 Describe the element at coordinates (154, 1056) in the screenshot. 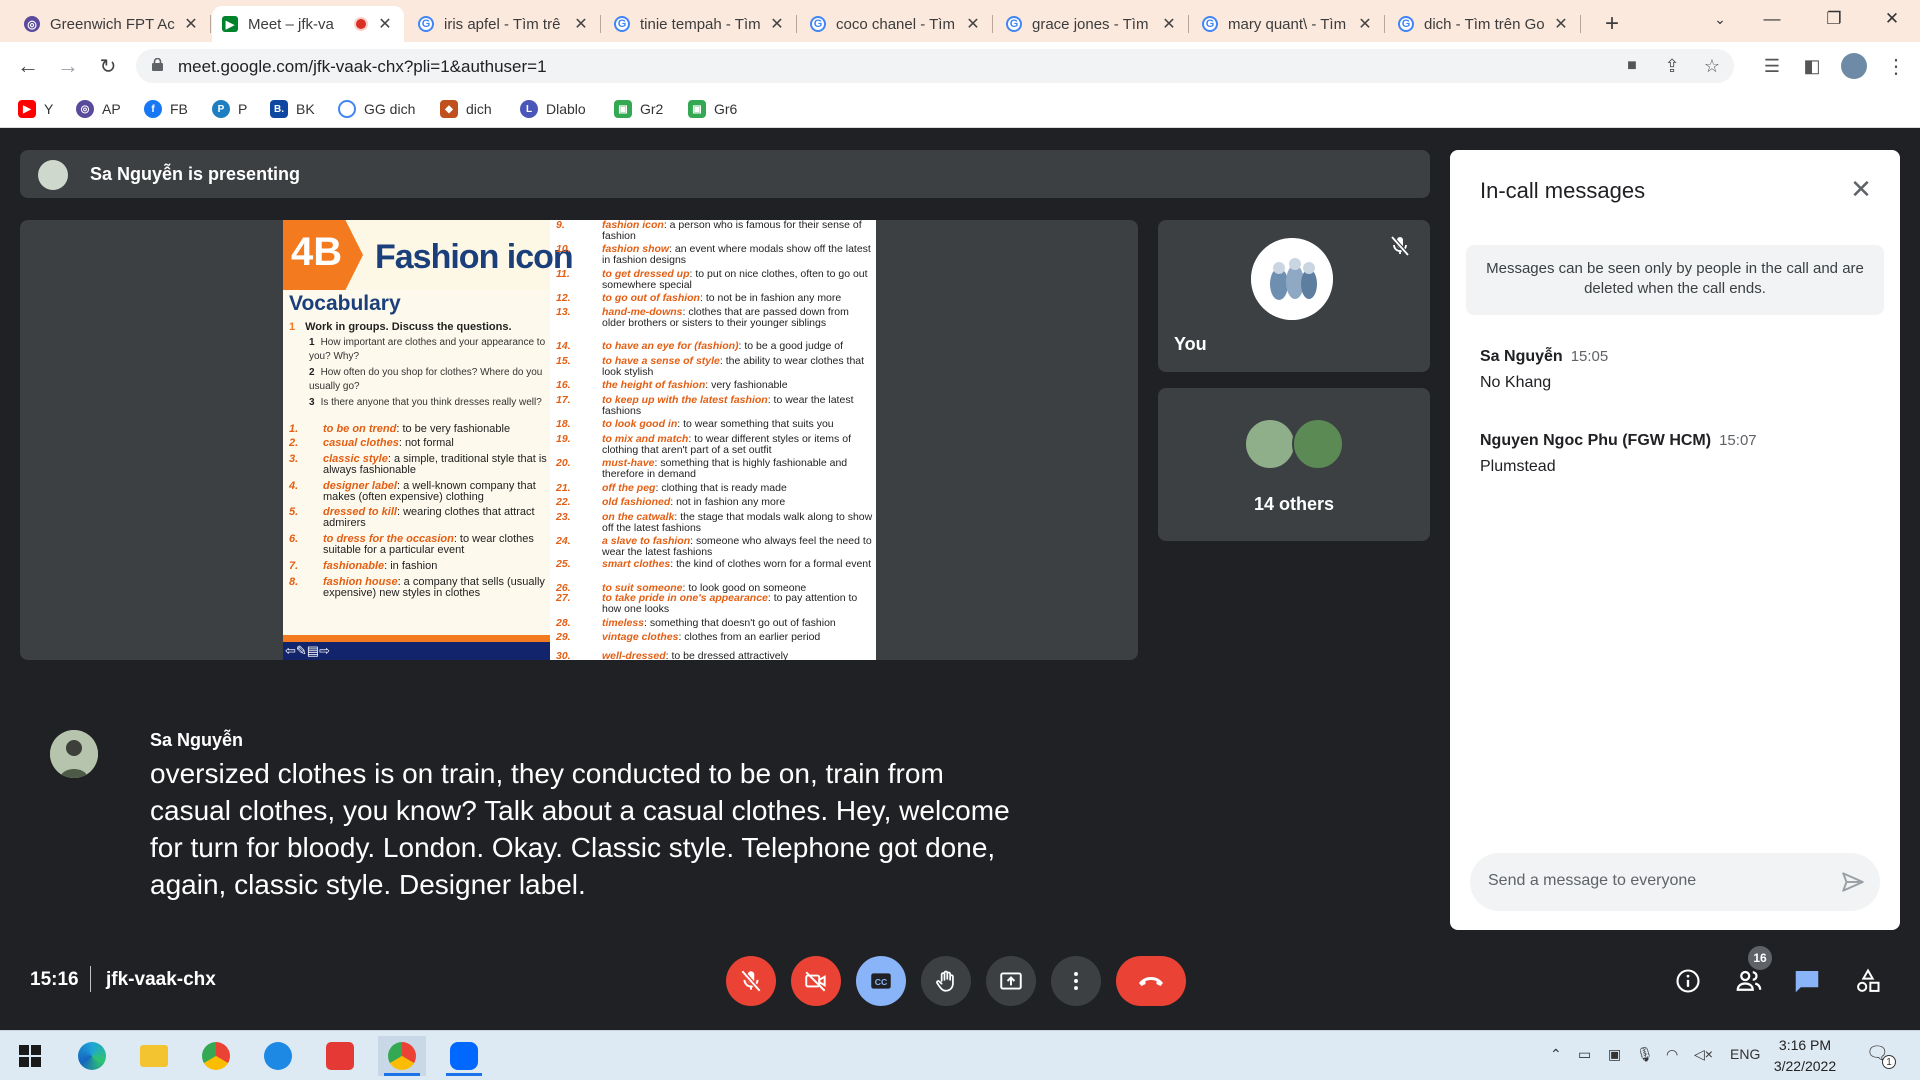

I see `taskbar-explorer` at that location.